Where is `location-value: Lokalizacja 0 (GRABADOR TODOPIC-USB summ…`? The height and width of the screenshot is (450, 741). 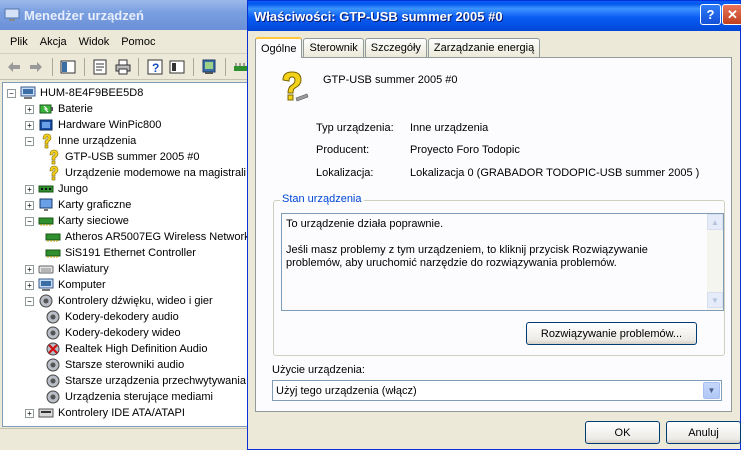
location-value: Lokalizacja 0 (GRABADOR TODOPIC-USB summ… is located at coordinates (555, 173).